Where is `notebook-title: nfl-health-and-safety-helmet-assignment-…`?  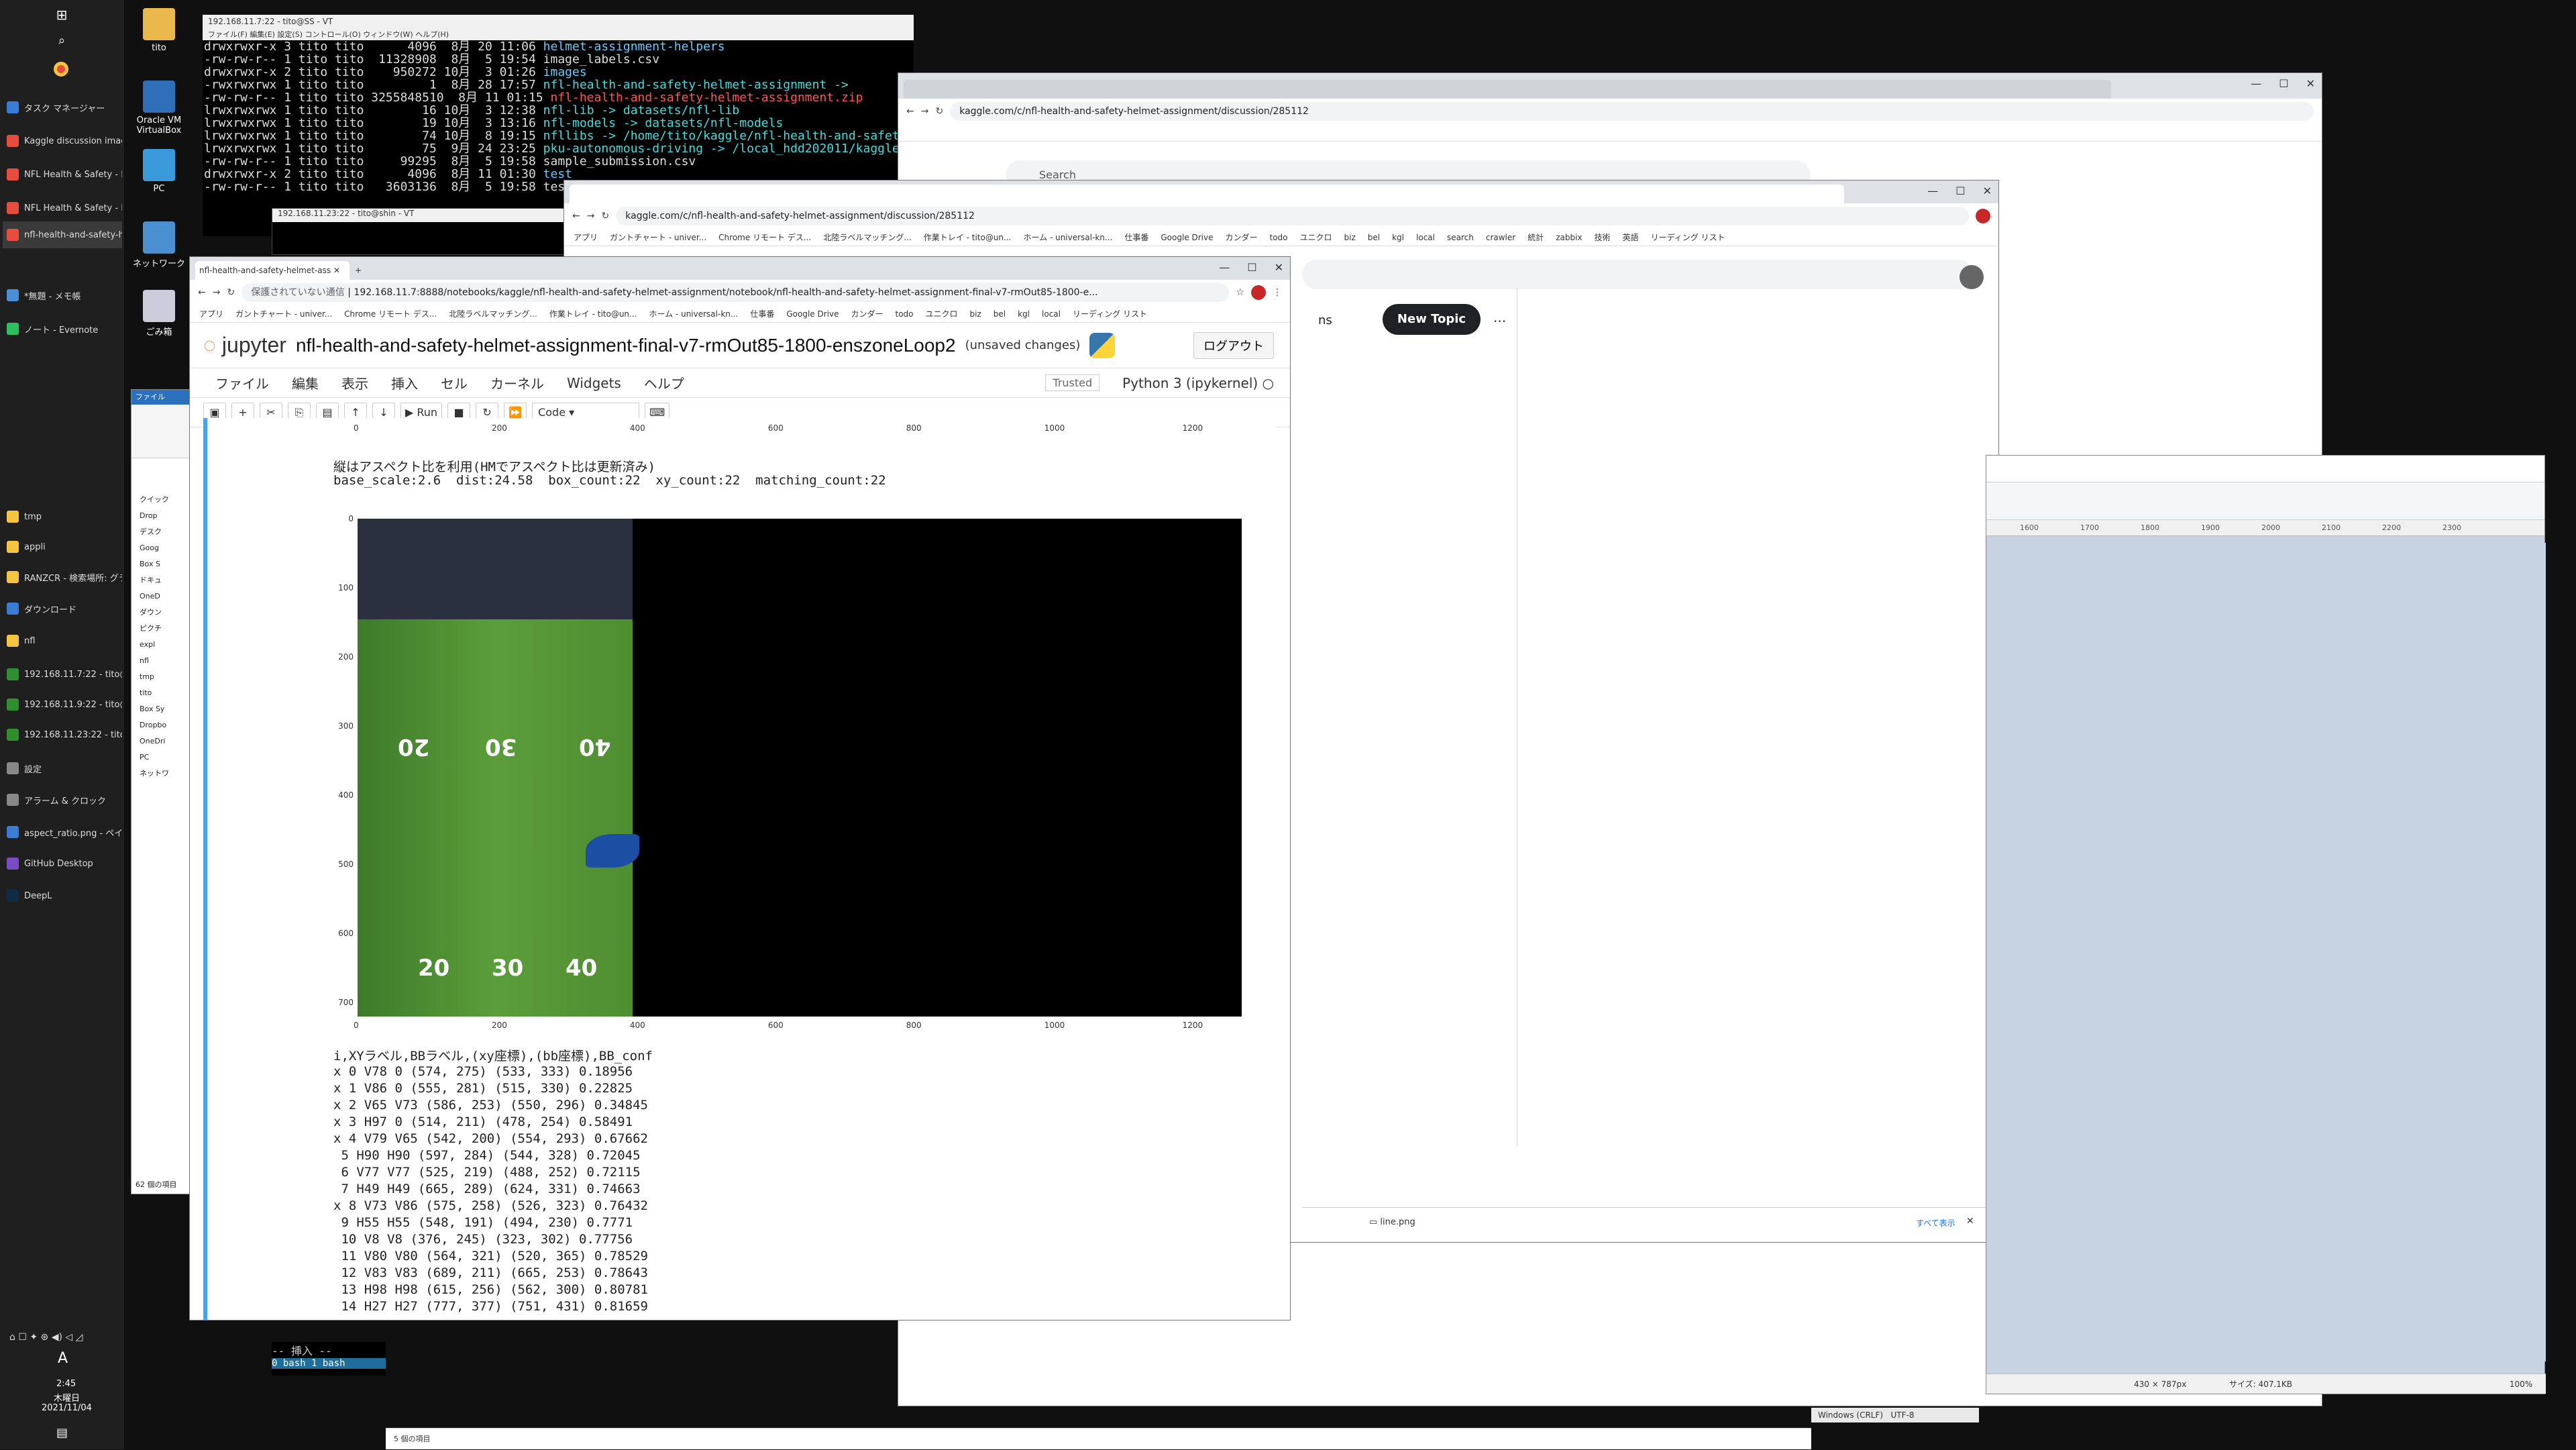
notebook-title: nfl-health-and-safety-helmet-assignment-… is located at coordinates (626, 345).